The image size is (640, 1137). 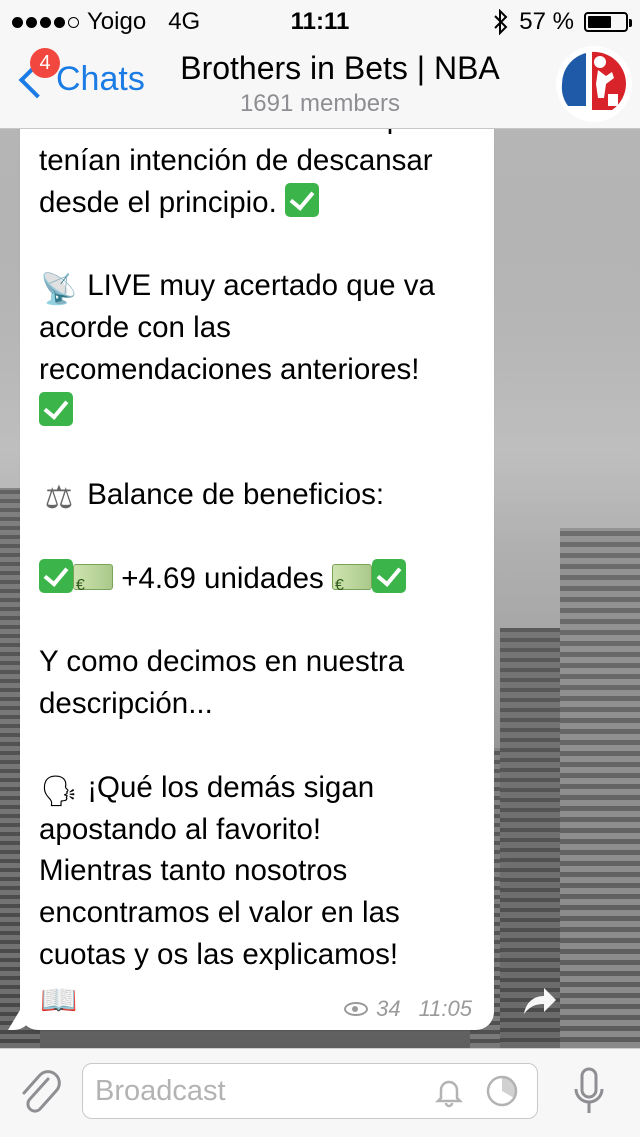 What do you see at coordinates (320, 68) in the screenshot?
I see `chat-title: Brothers in Bets | NBA` at bounding box center [320, 68].